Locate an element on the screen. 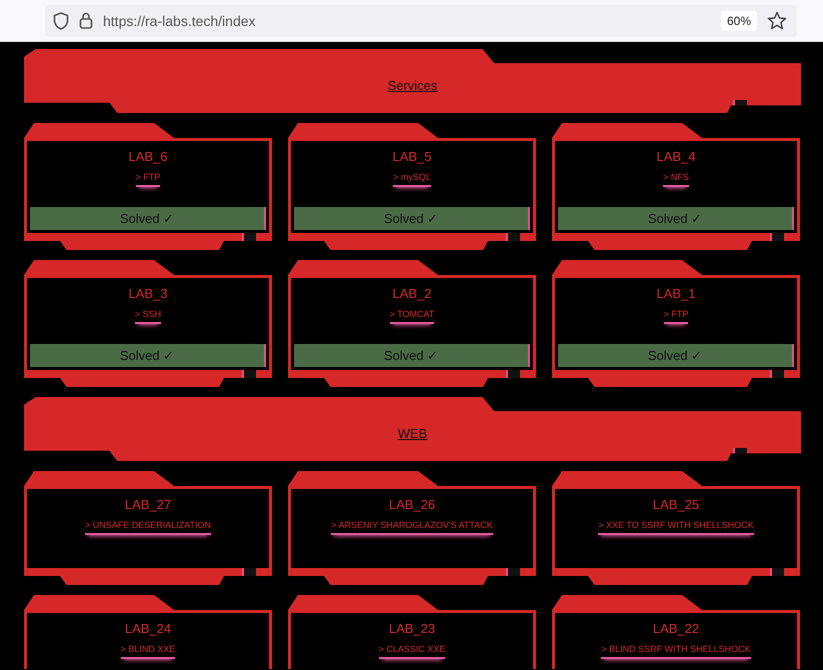 Image resolution: width=823 pixels, height=670 pixels. lab-title: LAB_23 is located at coordinates (412, 628).